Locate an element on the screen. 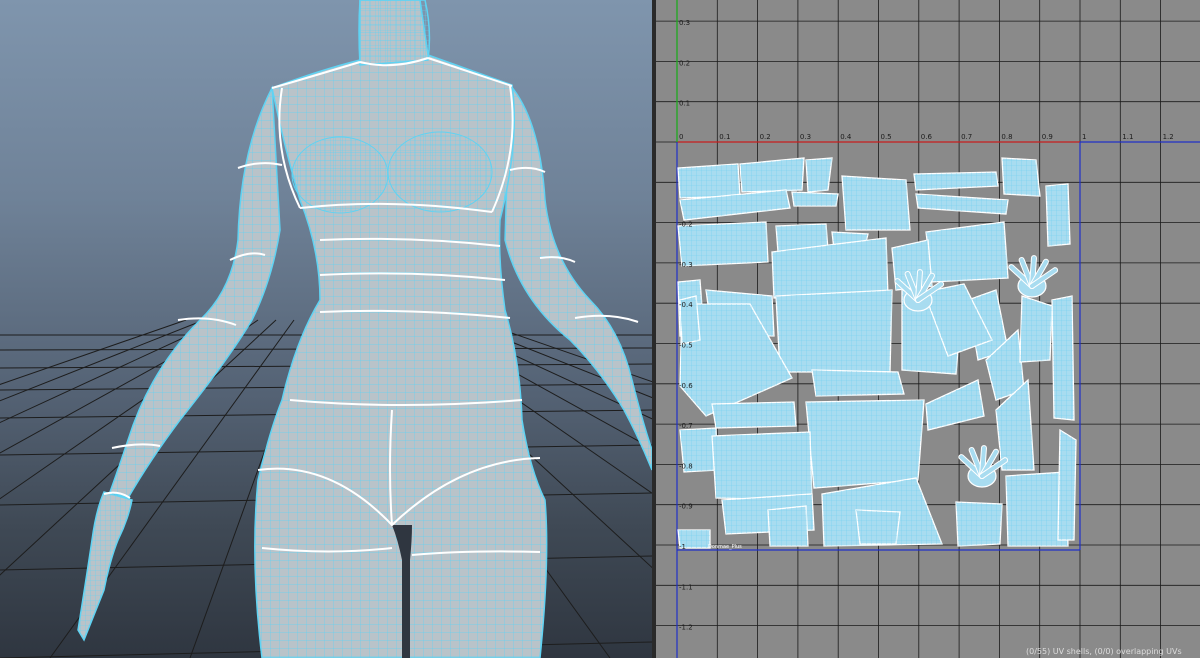  u-axis-label: 0.6 is located at coordinates (927, 137).